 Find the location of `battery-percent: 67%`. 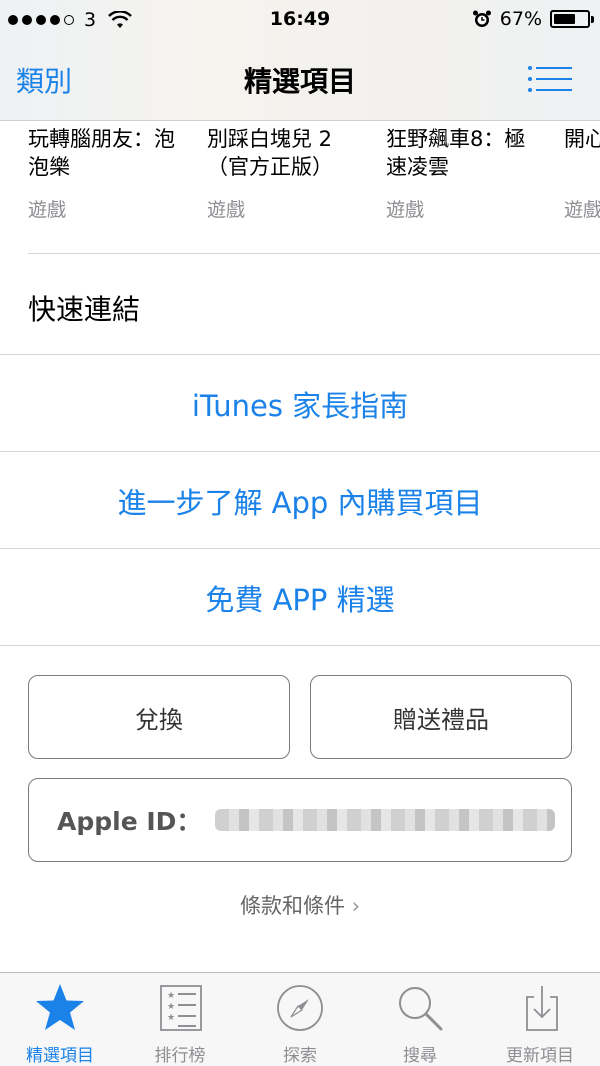

battery-percent: 67% is located at coordinates (520, 19).